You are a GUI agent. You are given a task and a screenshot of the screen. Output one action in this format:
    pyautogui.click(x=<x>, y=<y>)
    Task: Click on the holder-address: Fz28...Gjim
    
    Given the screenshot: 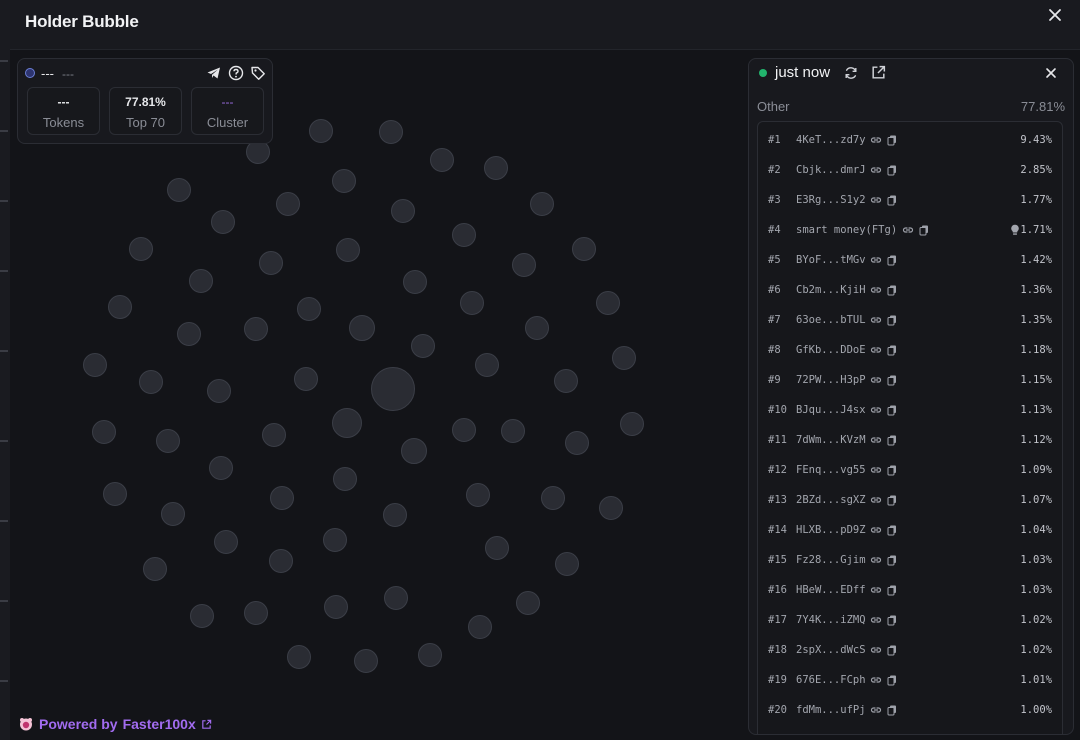 What is the action you would take?
    pyautogui.click(x=831, y=560)
    